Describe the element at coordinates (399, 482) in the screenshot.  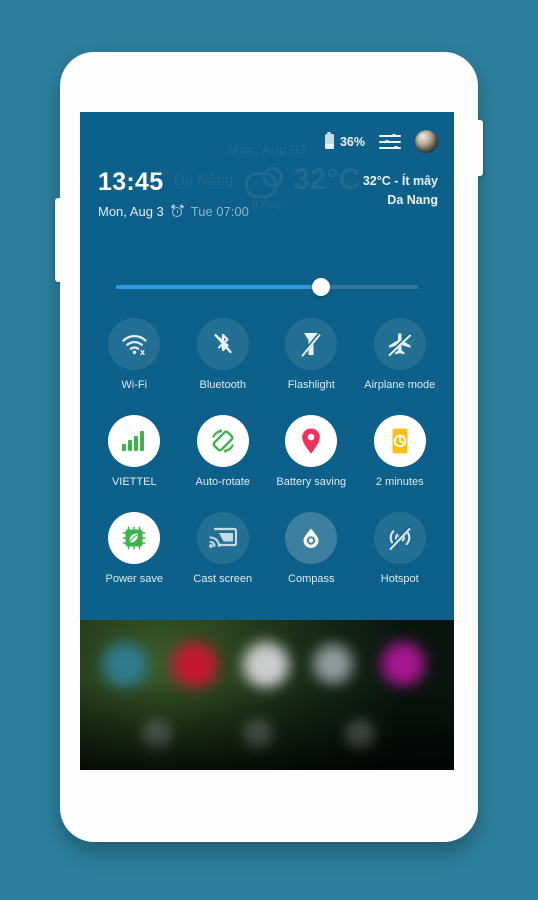
I see `tile-label: 2 minutes` at that location.